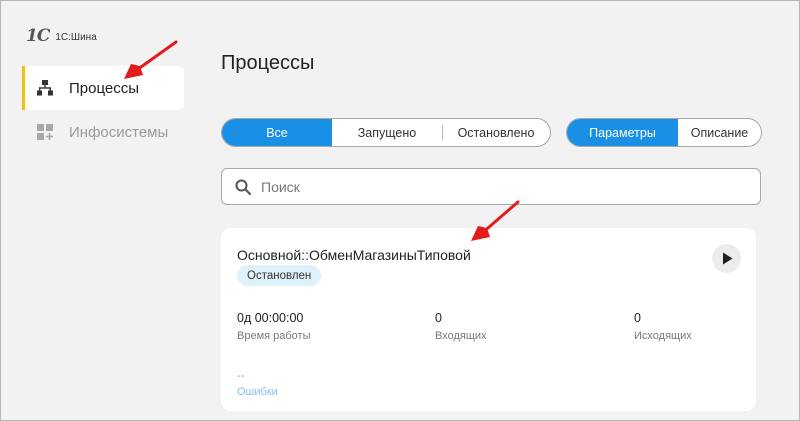  I want to click on search-box, so click(491, 186).